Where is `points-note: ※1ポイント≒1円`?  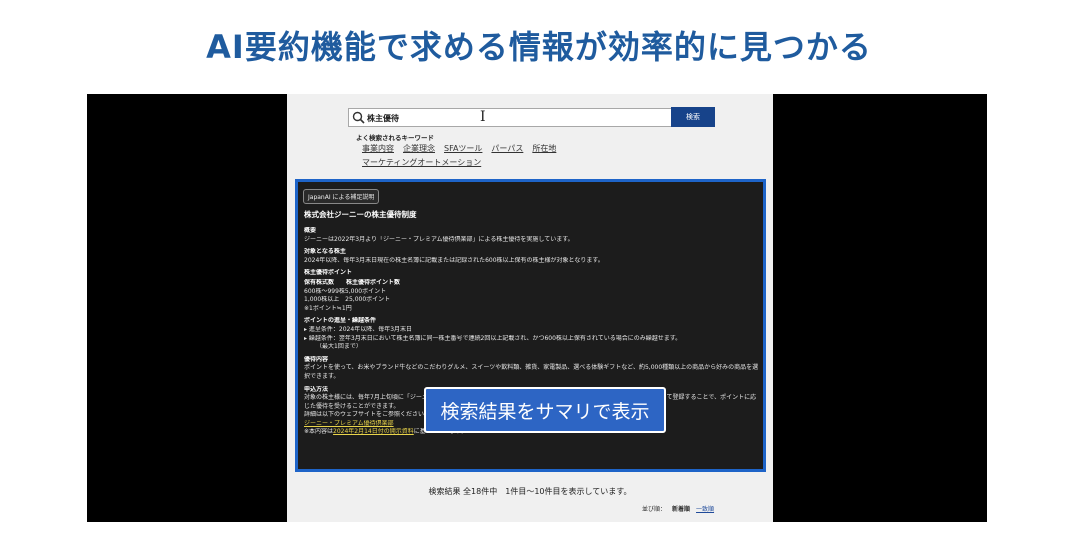
points-note: ※1ポイント≒1円 is located at coordinates (328, 308).